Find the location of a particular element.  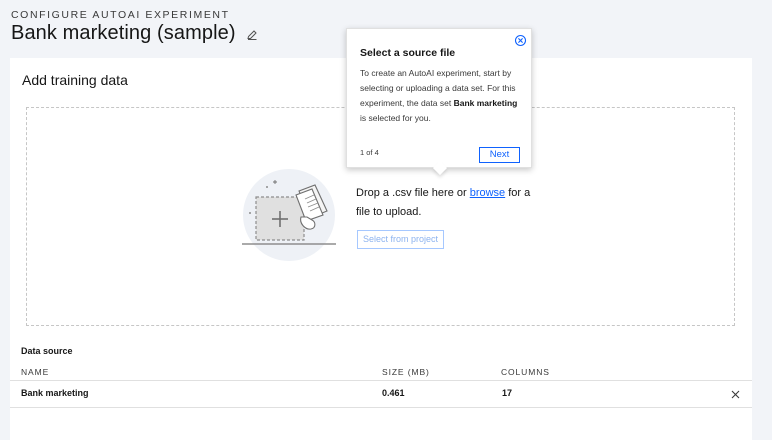

column-header-size: SIZE (MB) is located at coordinates (406, 372).